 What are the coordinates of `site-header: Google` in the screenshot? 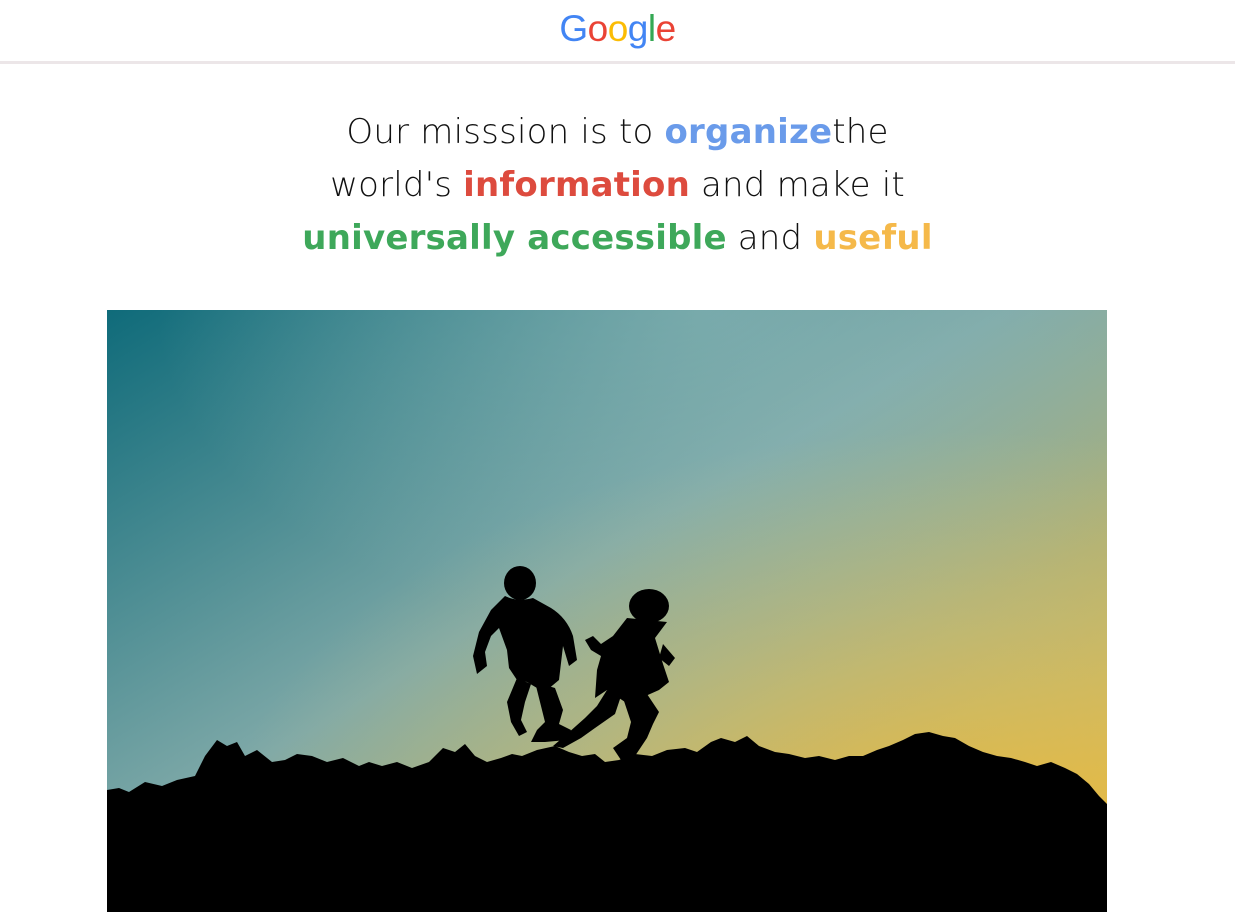 It's located at (617, 32).